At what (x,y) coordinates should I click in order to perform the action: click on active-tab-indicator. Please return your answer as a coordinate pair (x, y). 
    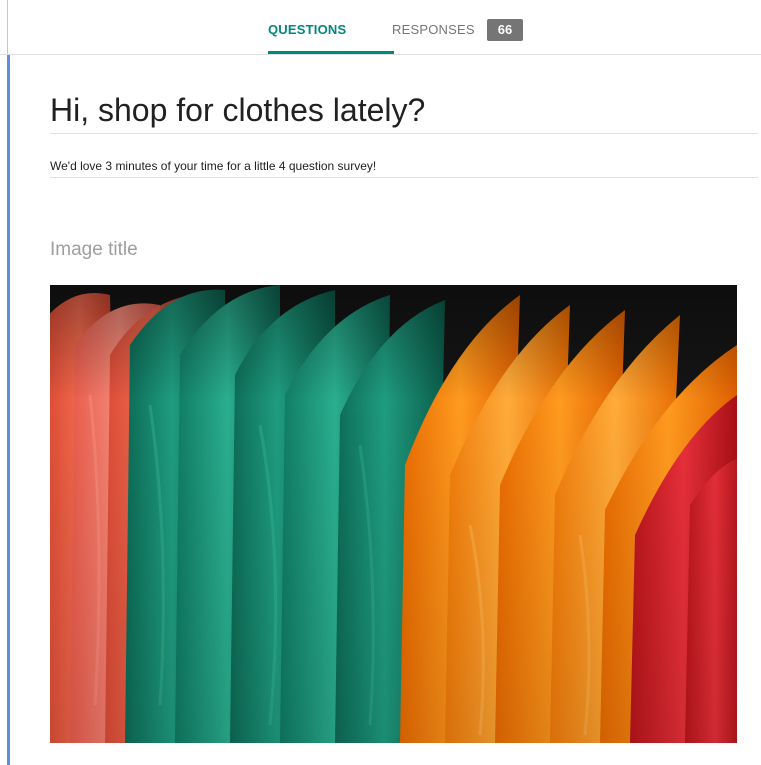
    Looking at the image, I should click on (331, 52).